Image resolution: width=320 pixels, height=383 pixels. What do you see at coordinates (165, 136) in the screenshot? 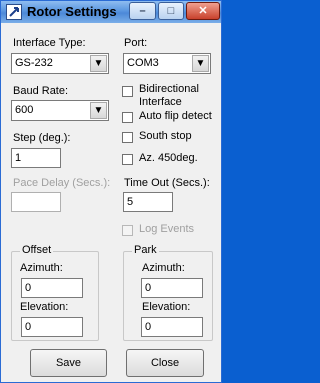
I see `south-stop-label: South stop` at bounding box center [165, 136].